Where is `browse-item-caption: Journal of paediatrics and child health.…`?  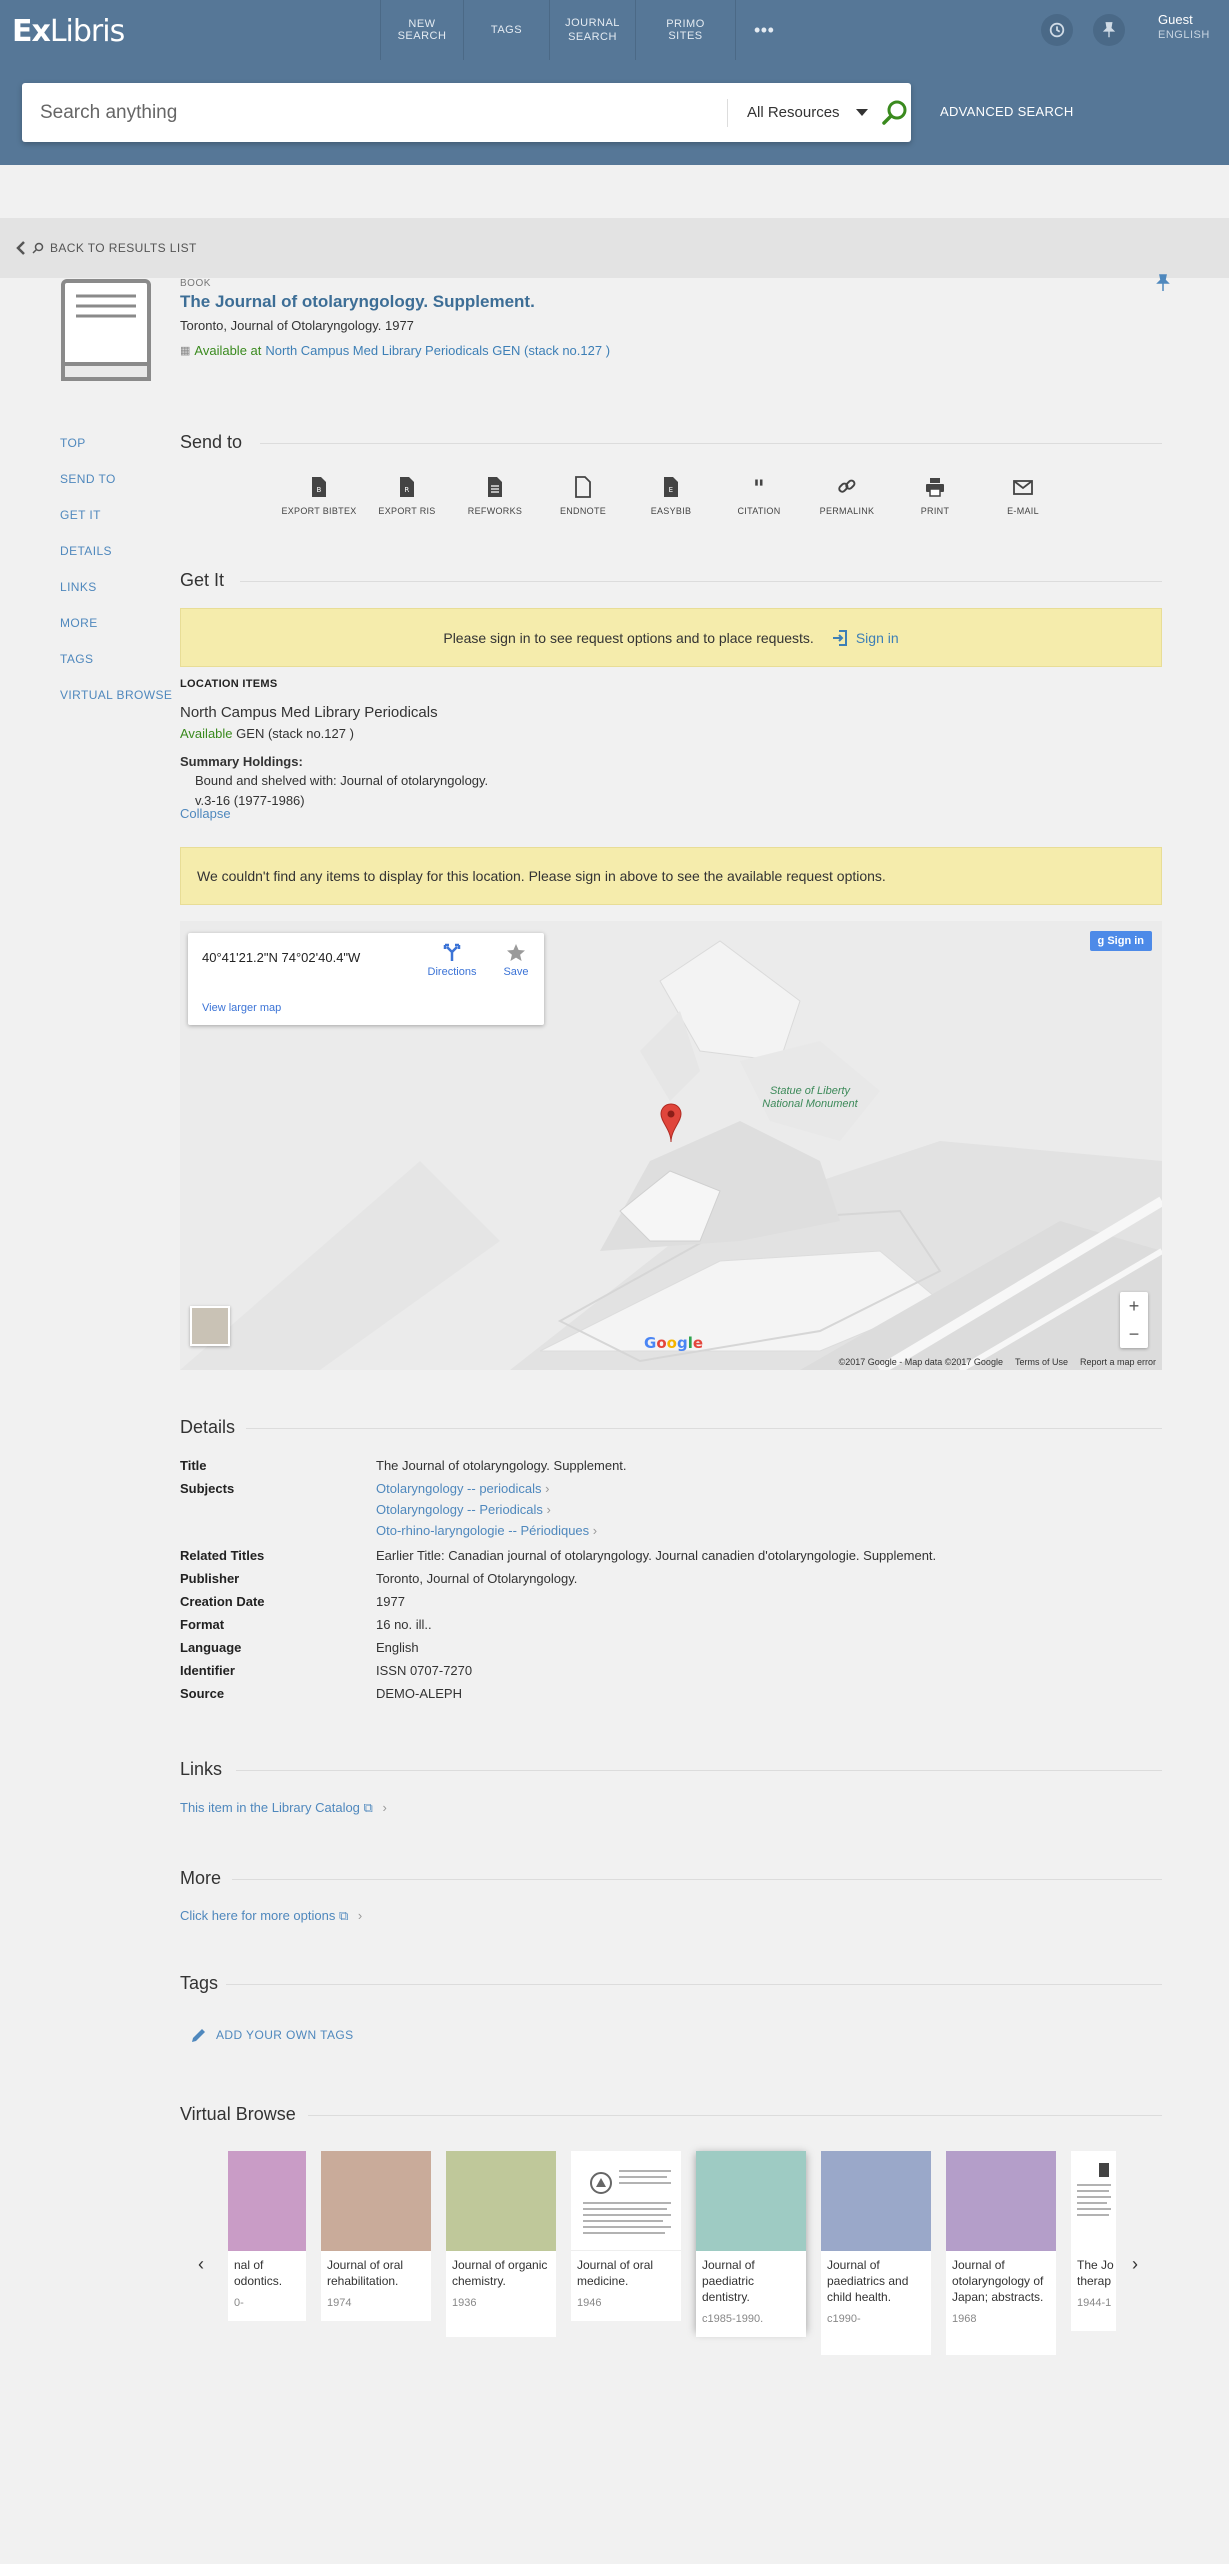 browse-item-caption: Journal of paediatrics and child health.… is located at coordinates (876, 2303).